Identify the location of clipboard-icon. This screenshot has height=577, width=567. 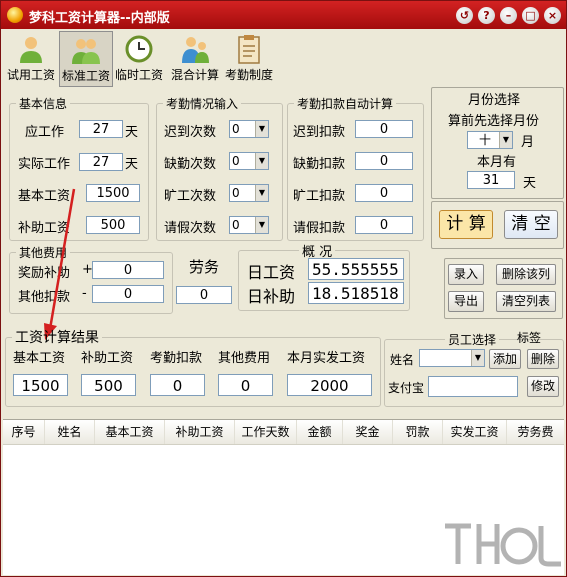
(249, 49).